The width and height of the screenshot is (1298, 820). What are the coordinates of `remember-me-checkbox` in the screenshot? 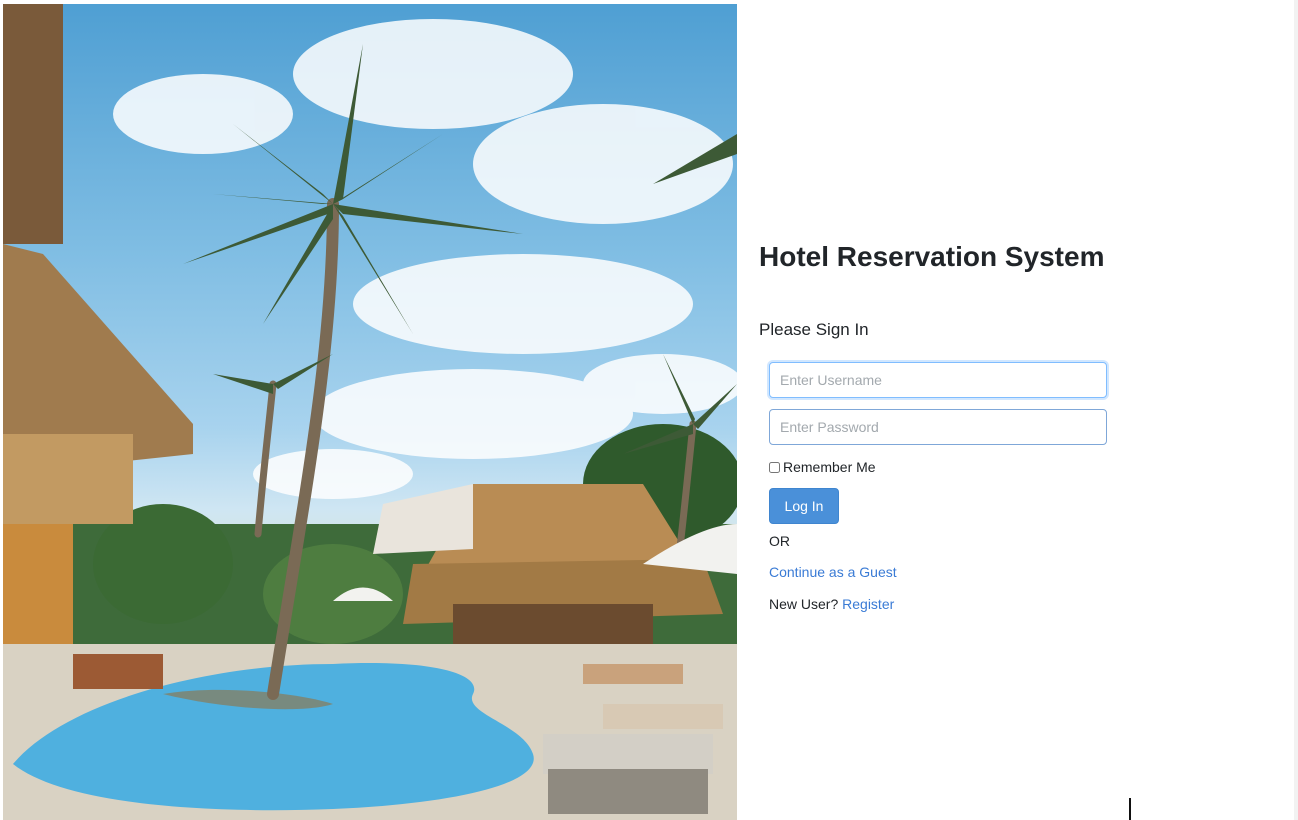 It's located at (774, 467).